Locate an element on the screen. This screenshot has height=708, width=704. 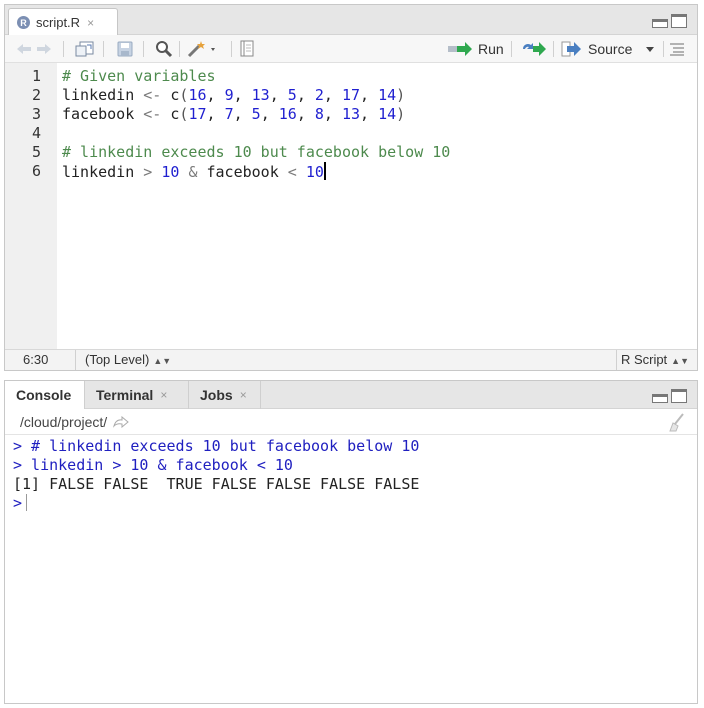
save-icon is located at coordinates (125, 49).